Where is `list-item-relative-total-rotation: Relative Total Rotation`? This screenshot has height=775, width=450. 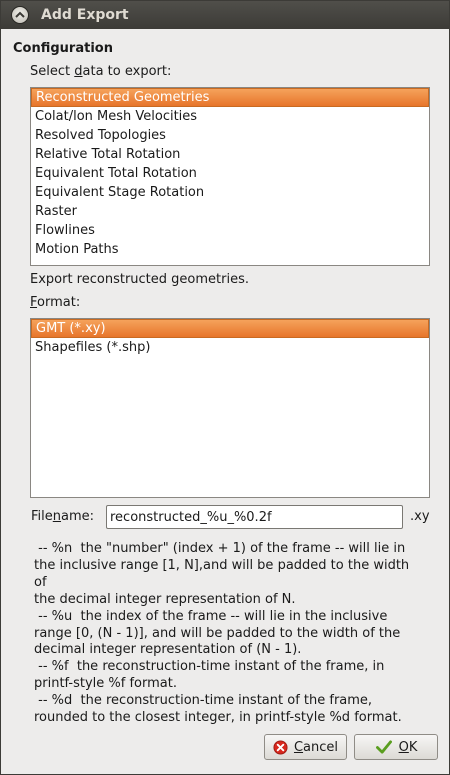 list-item-relative-total-rotation: Relative Total Rotation is located at coordinates (230, 154).